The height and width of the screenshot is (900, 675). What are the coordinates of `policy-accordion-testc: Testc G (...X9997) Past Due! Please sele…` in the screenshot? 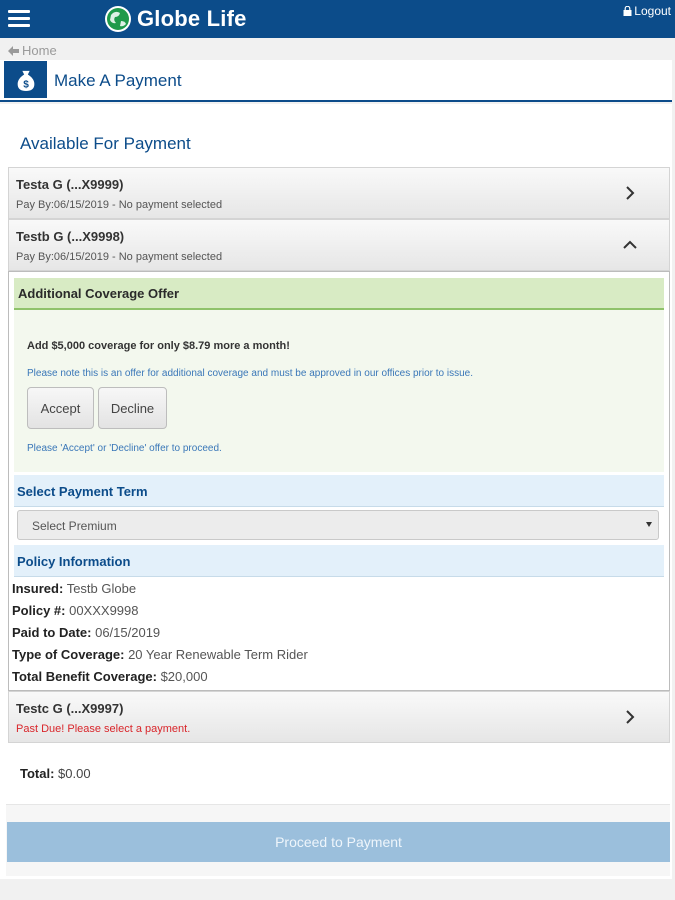 It's located at (339, 717).